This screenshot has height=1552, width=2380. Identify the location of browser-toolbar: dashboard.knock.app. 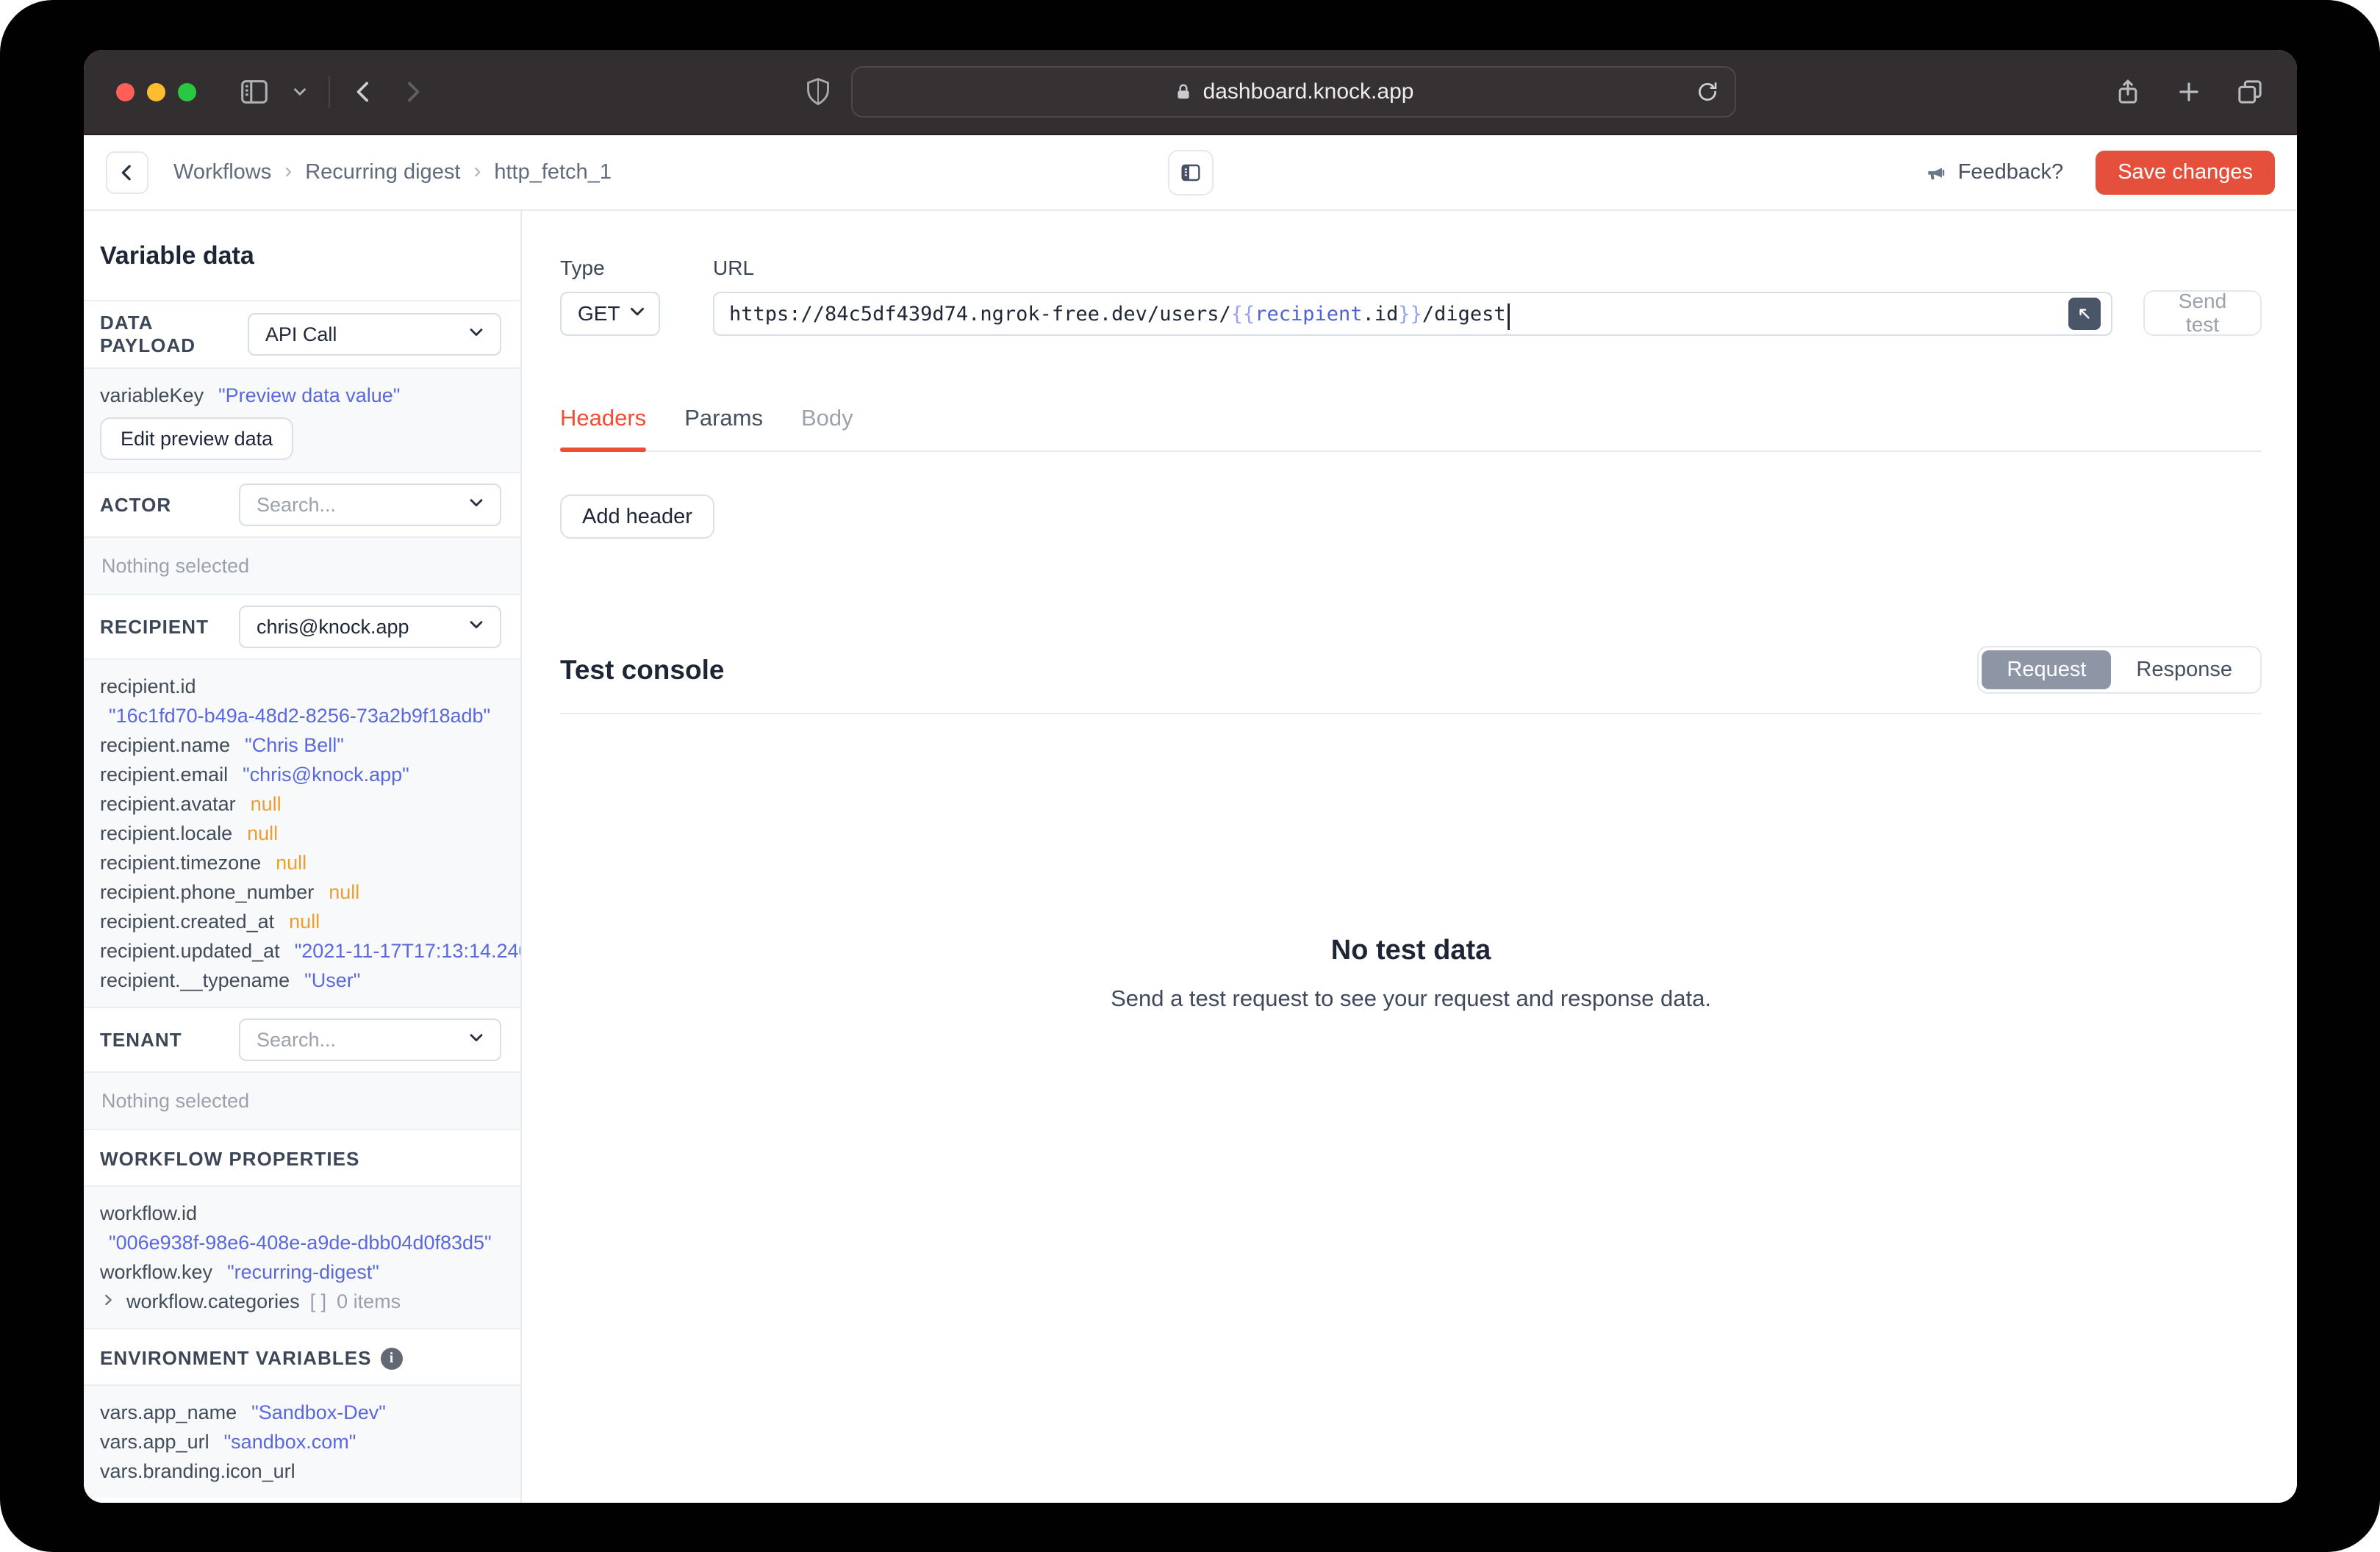
(1190, 92).